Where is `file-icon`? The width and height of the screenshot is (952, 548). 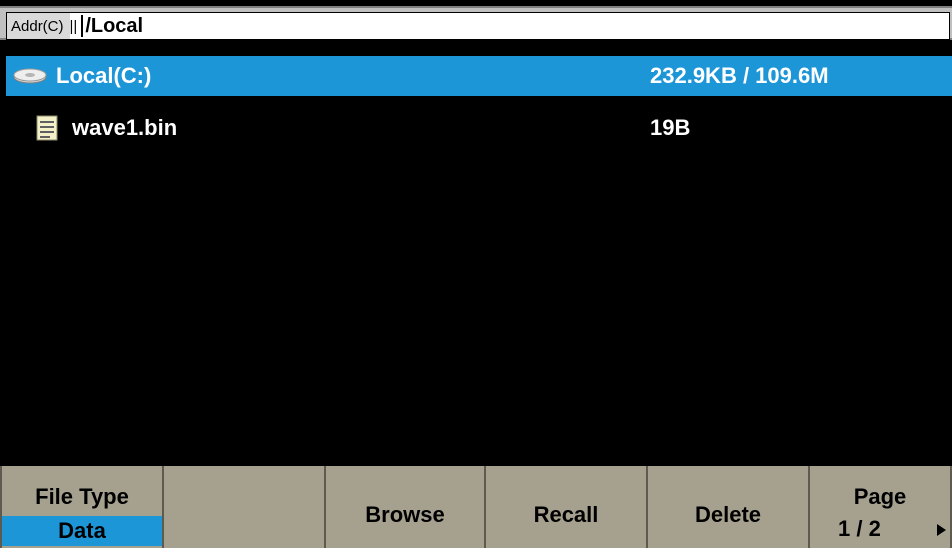 file-icon is located at coordinates (47, 128).